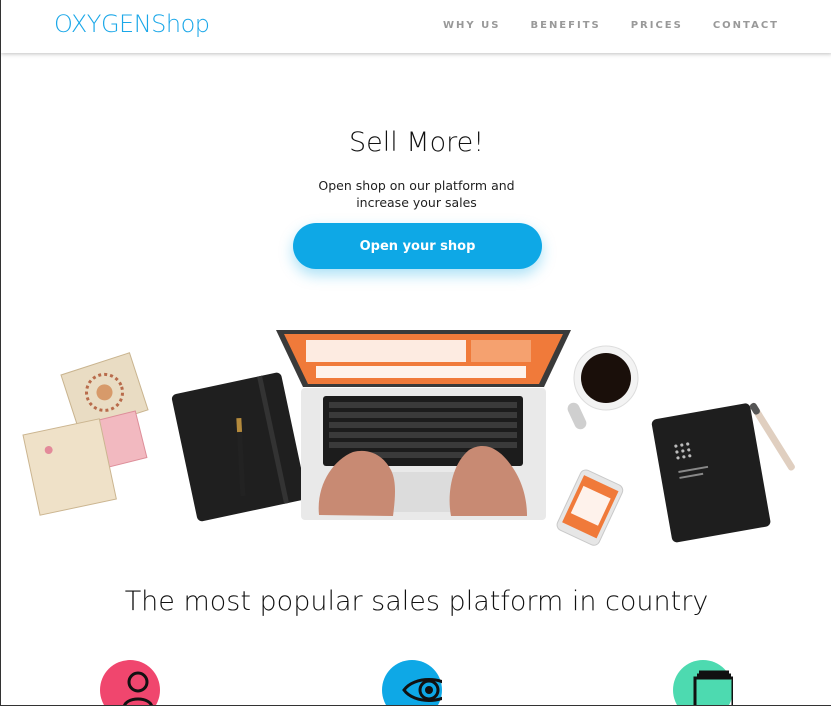 The width and height of the screenshot is (831, 706). What do you see at coordinates (746, 25) in the screenshot?
I see `nav-contact: CONTACT` at bounding box center [746, 25].